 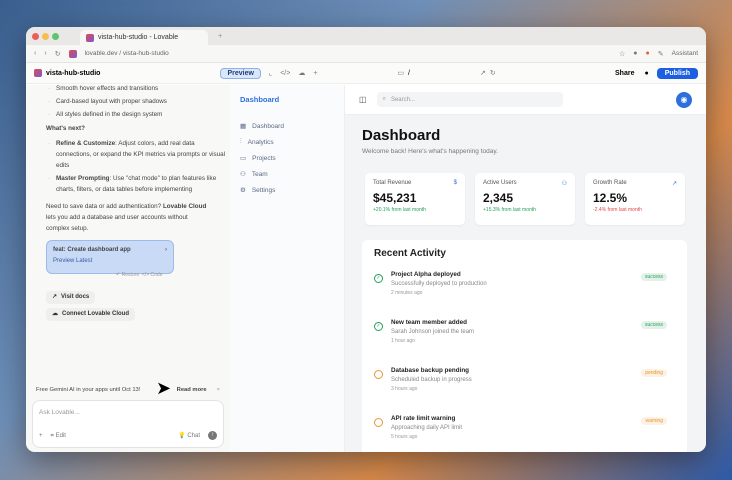 I want to click on label: Connect Lovable Cloud, so click(x=96, y=314).